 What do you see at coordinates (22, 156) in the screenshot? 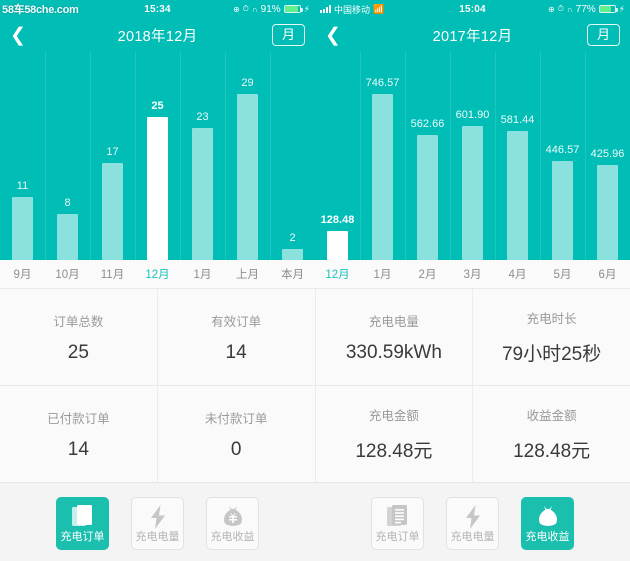
I see `chart-bar-column: 11` at bounding box center [22, 156].